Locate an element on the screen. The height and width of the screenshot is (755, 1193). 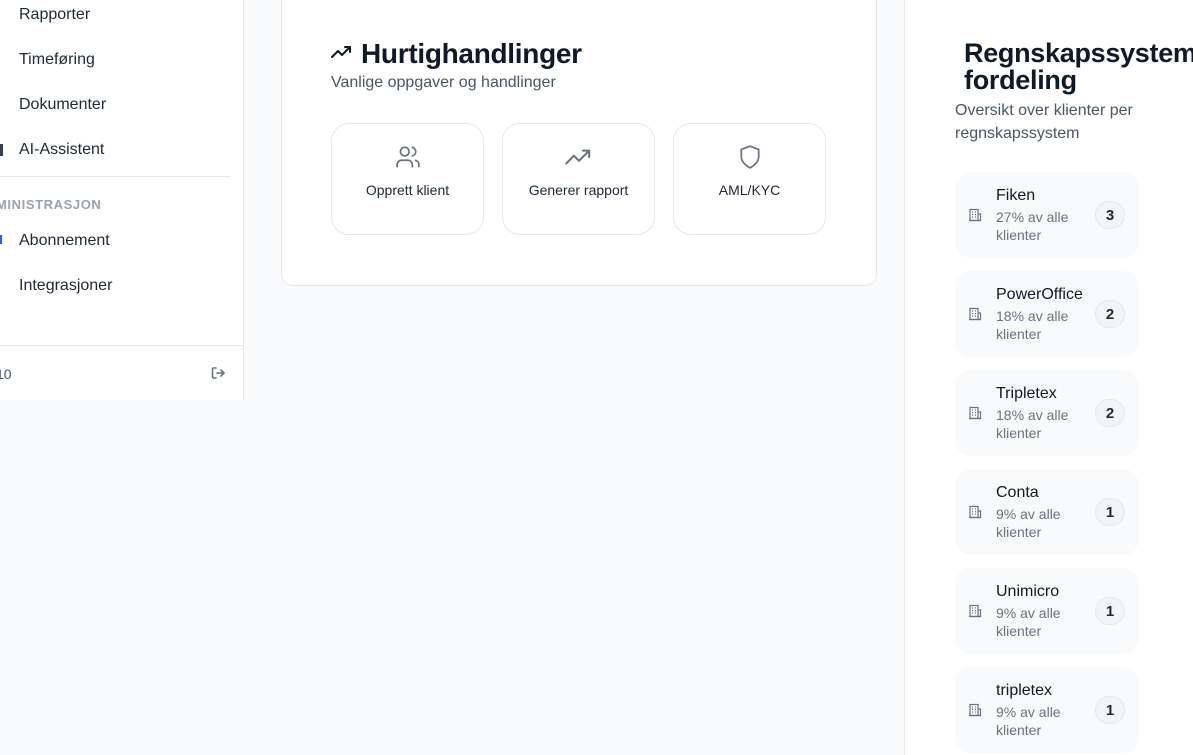
system-item-fiken: Fiken 27% av alle klienter 3 is located at coordinates (1047, 215).